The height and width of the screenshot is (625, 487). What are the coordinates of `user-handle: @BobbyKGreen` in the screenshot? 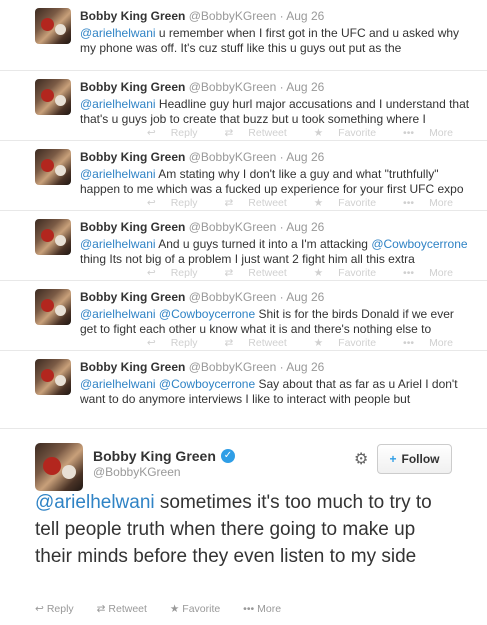 It's located at (137, 472).